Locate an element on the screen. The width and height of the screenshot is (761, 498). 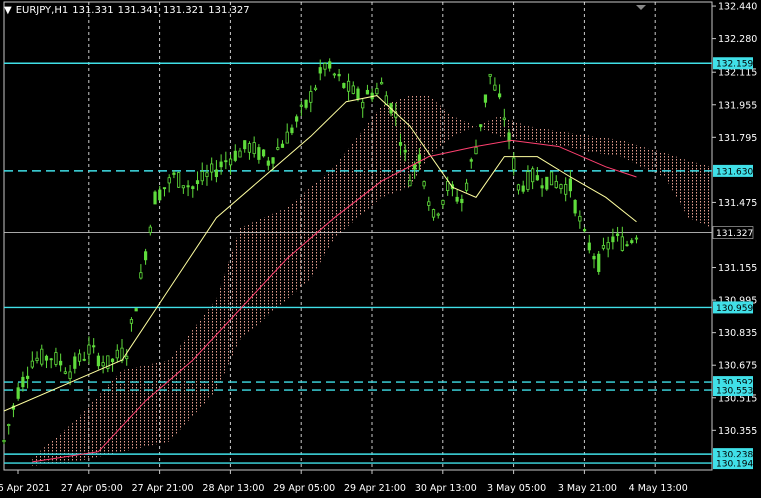
y-tick-label: 130.835 is located at coordinates (737, 333).